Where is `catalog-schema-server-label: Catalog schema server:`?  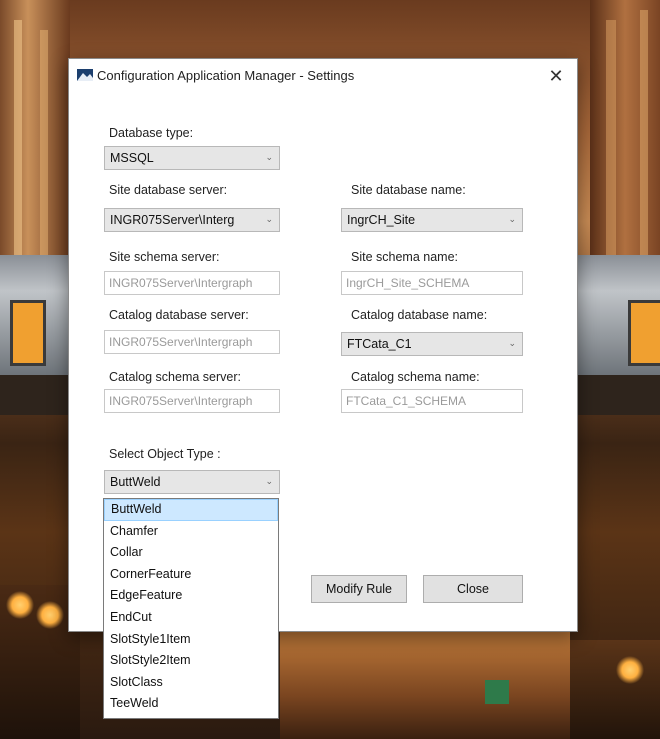 catalog-schema-server-label: Catalog schema server: is located at coordinates (175, 377).